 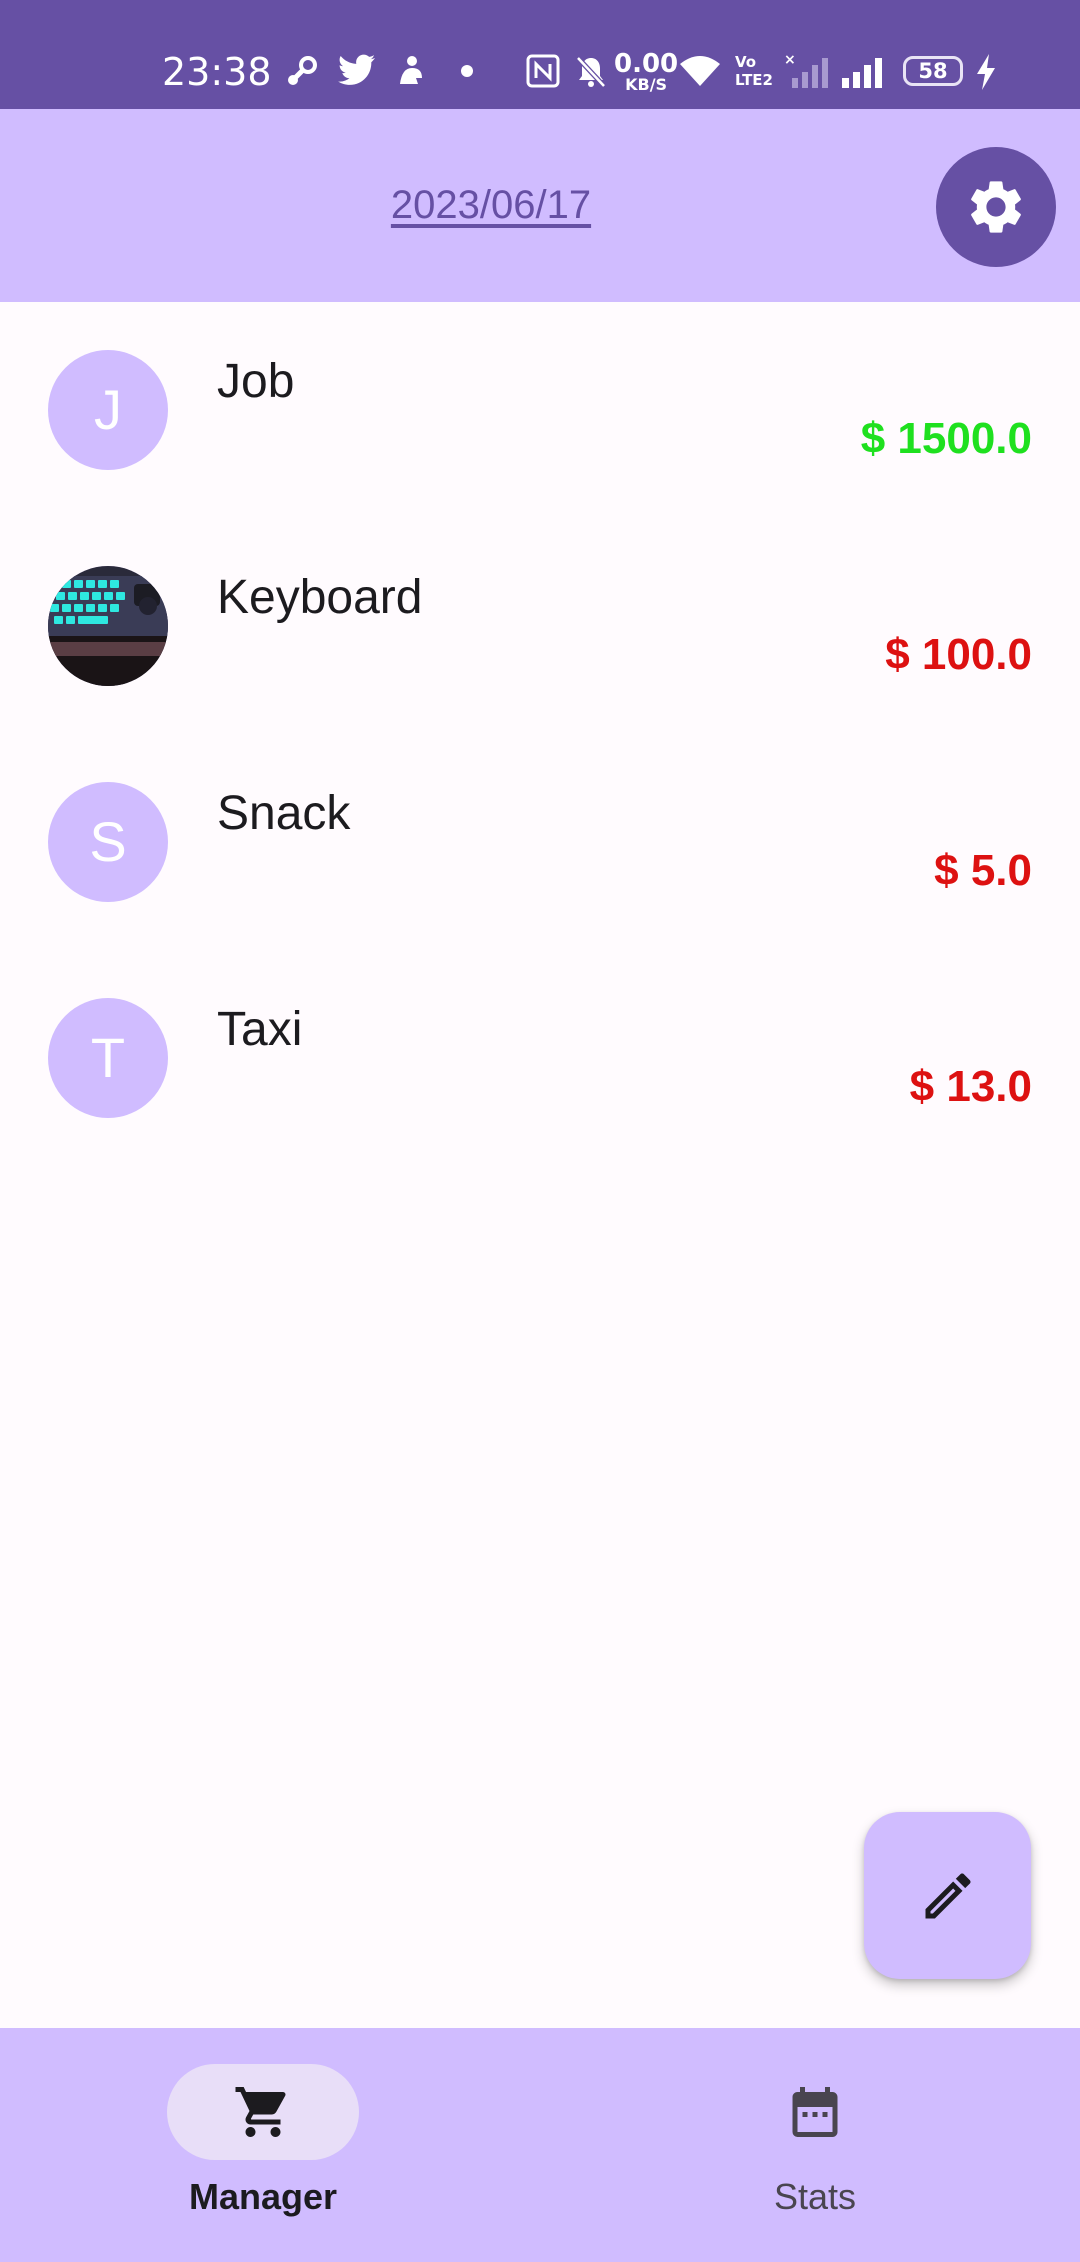 I want to click on item-name: Taxi, so click(x=260, y=1029).